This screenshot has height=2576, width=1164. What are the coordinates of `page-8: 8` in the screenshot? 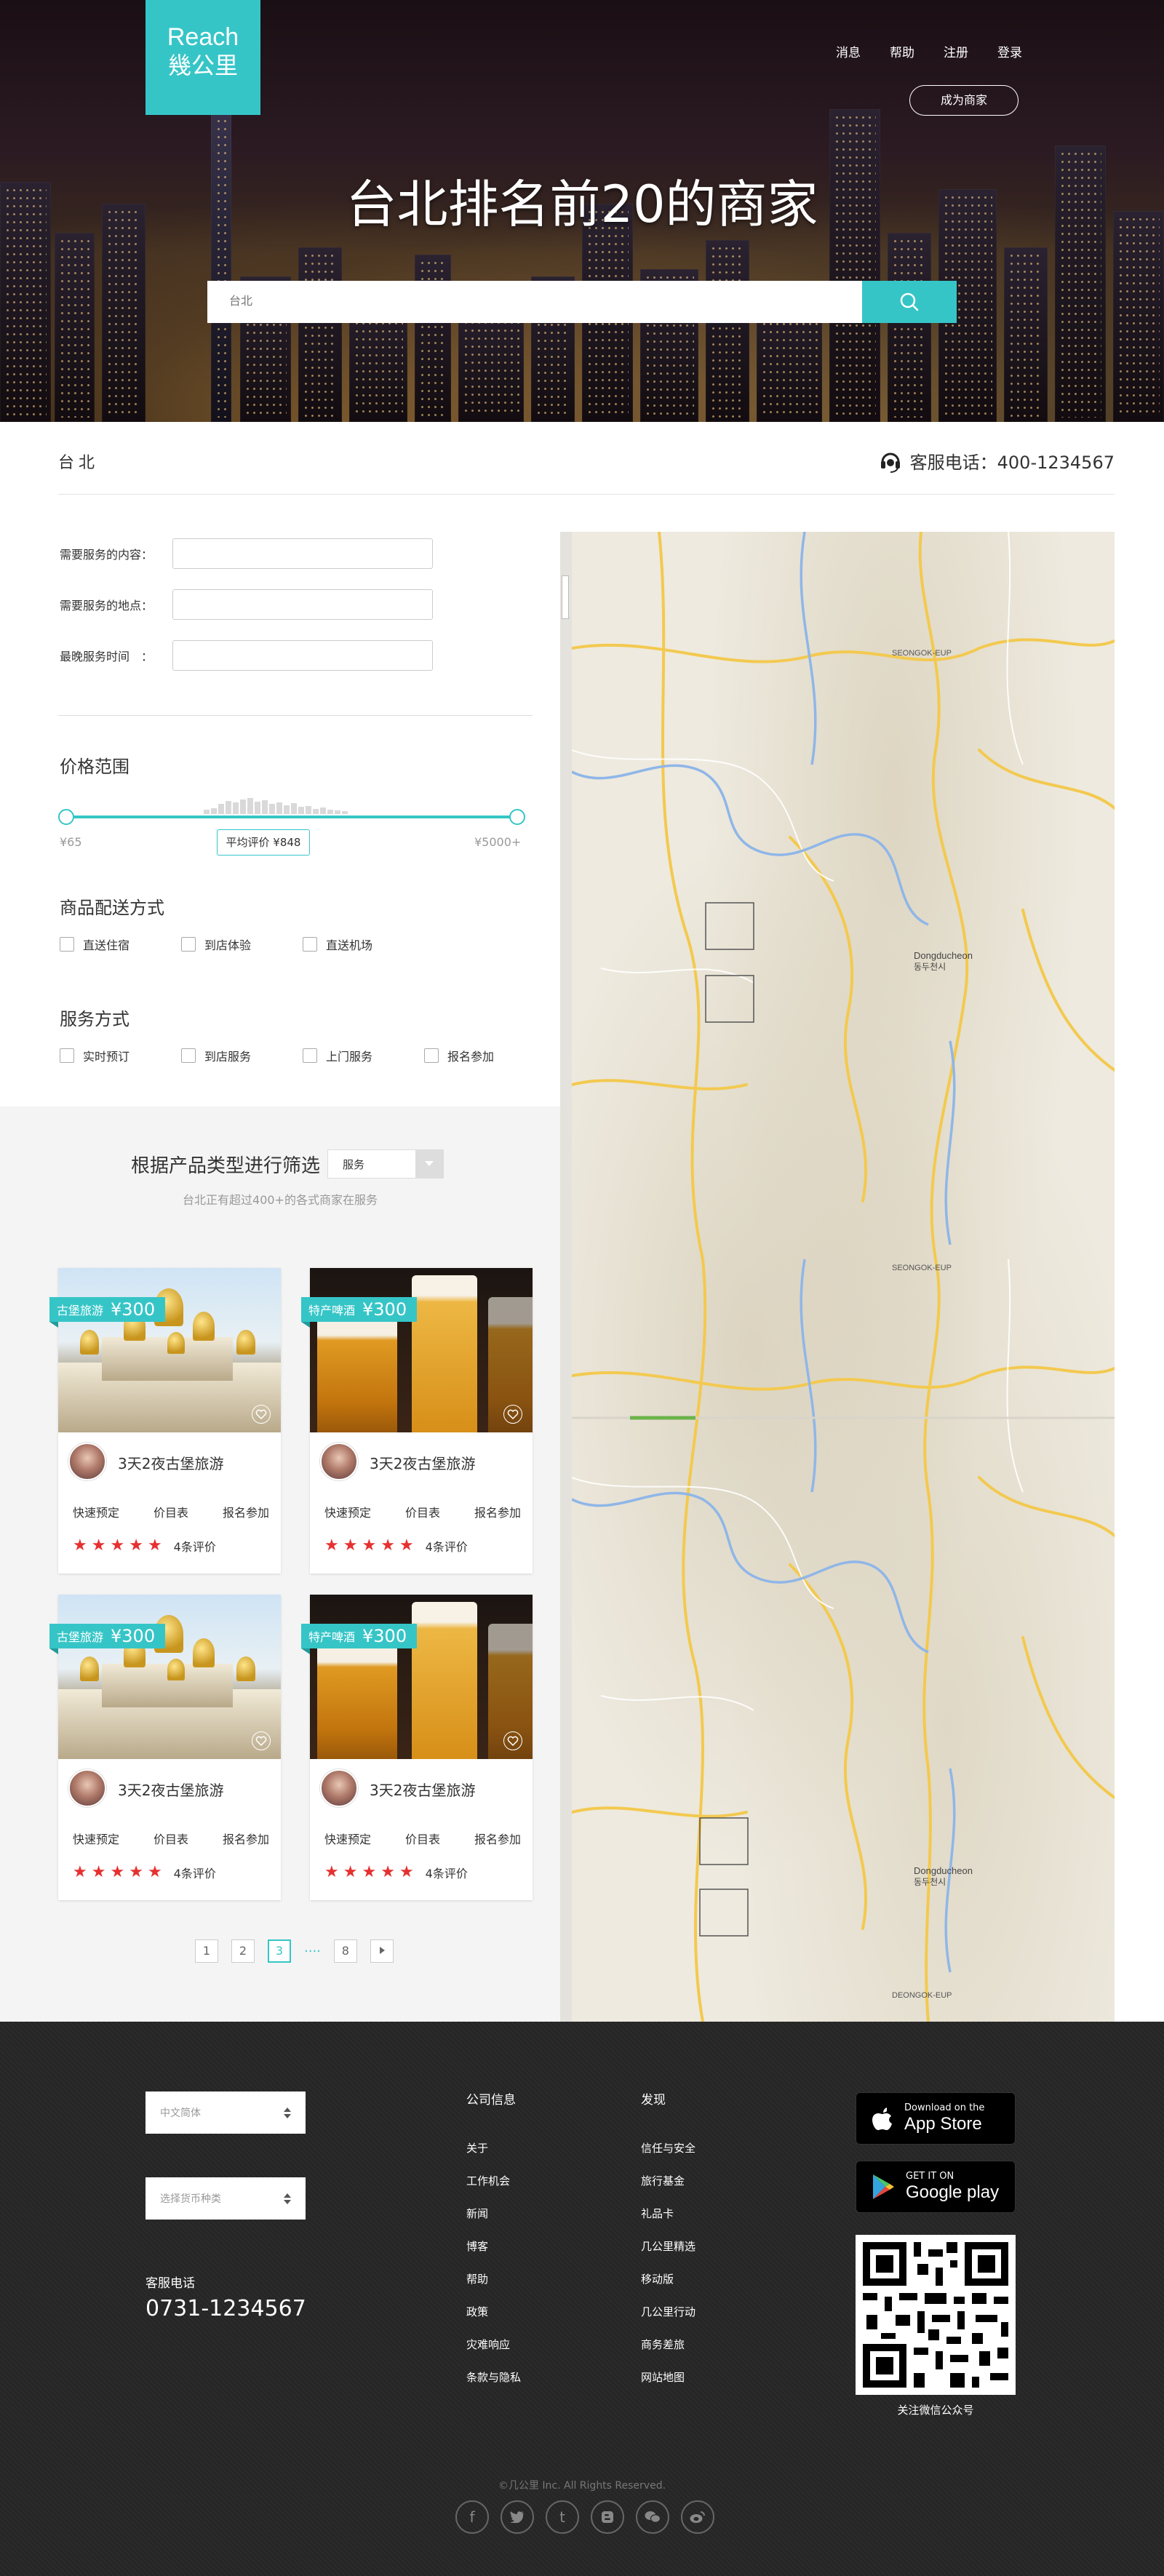 It's located at (345, 1951).